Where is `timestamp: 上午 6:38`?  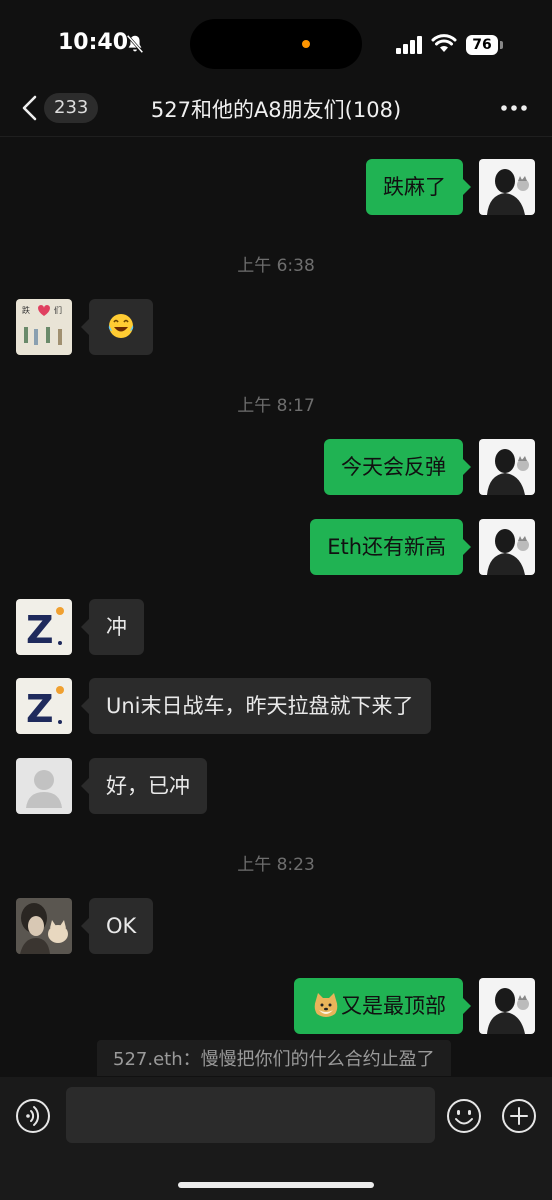 timestamp: 上午 6:38 is located at coordinates (276, 266).